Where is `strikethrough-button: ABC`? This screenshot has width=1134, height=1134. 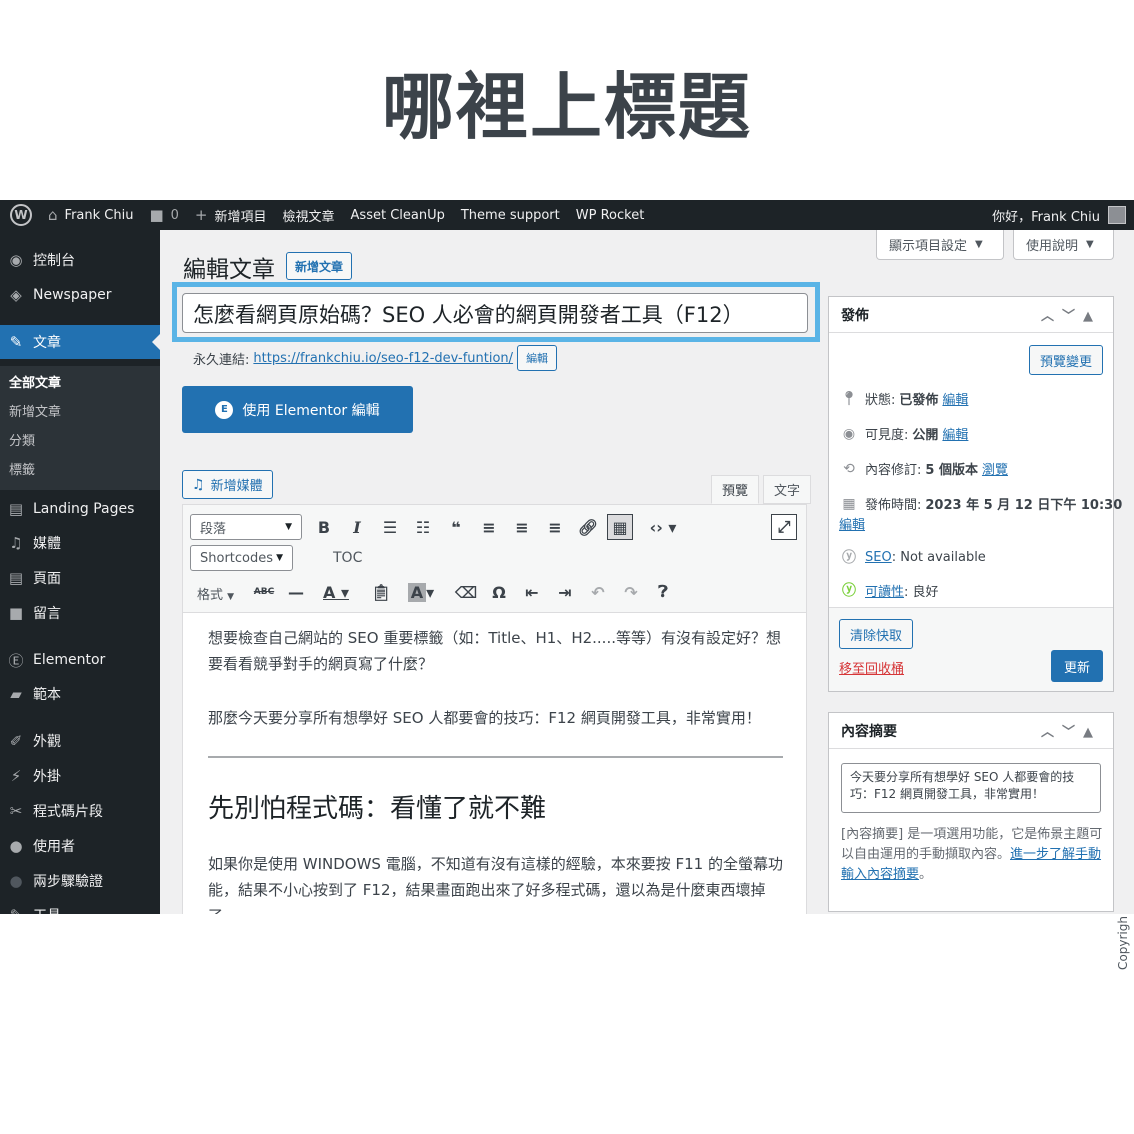
strikethrough-button: ABC is located at coordinates (264, 592).